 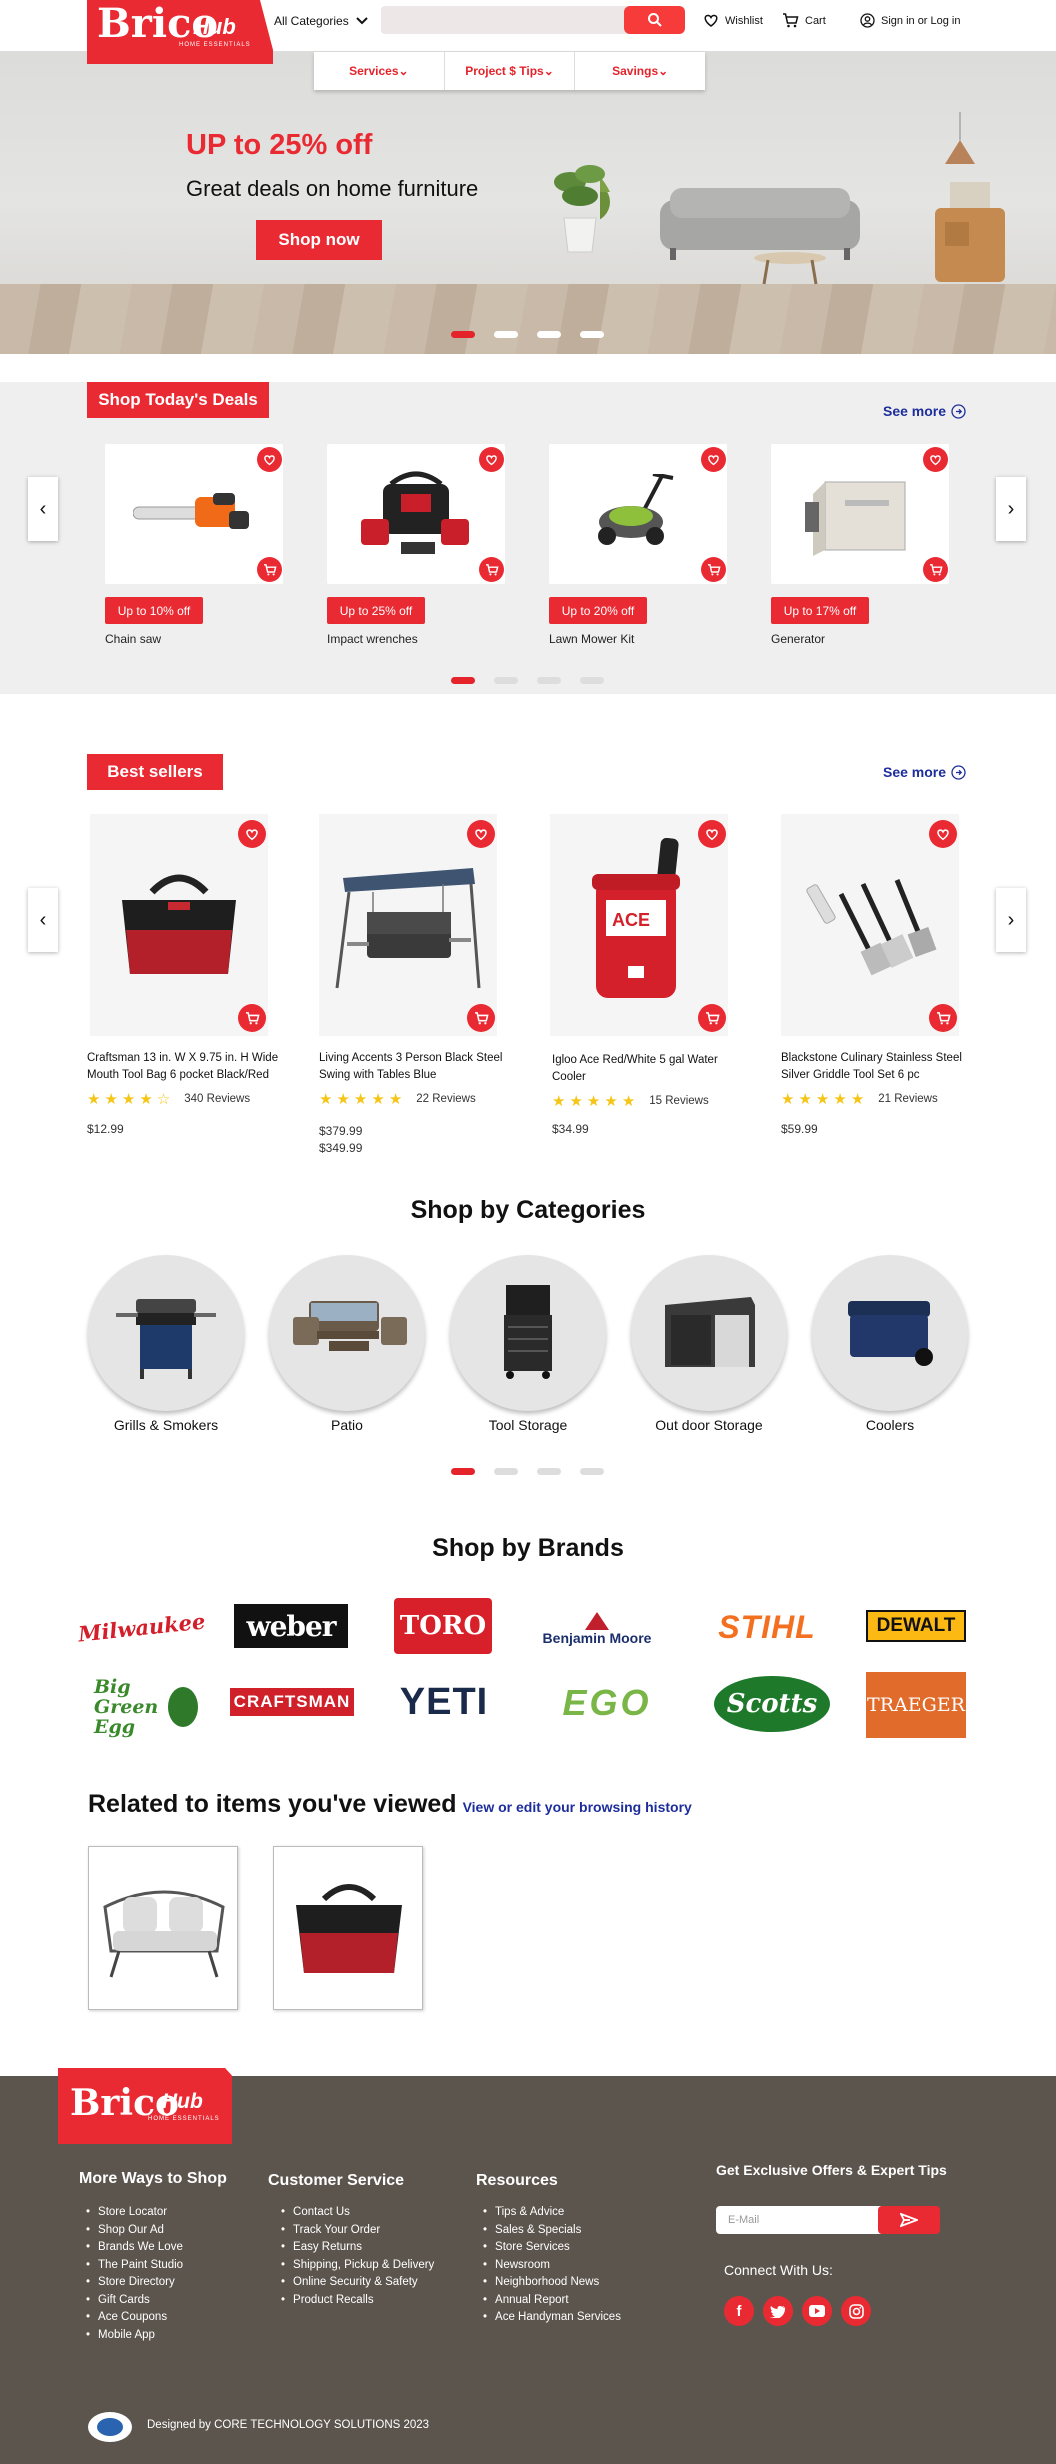 What do you see at coordinates (444, 1702) in the screenshot?
I see `brand-yeti: YETI` at bounding box center [444, 1702].